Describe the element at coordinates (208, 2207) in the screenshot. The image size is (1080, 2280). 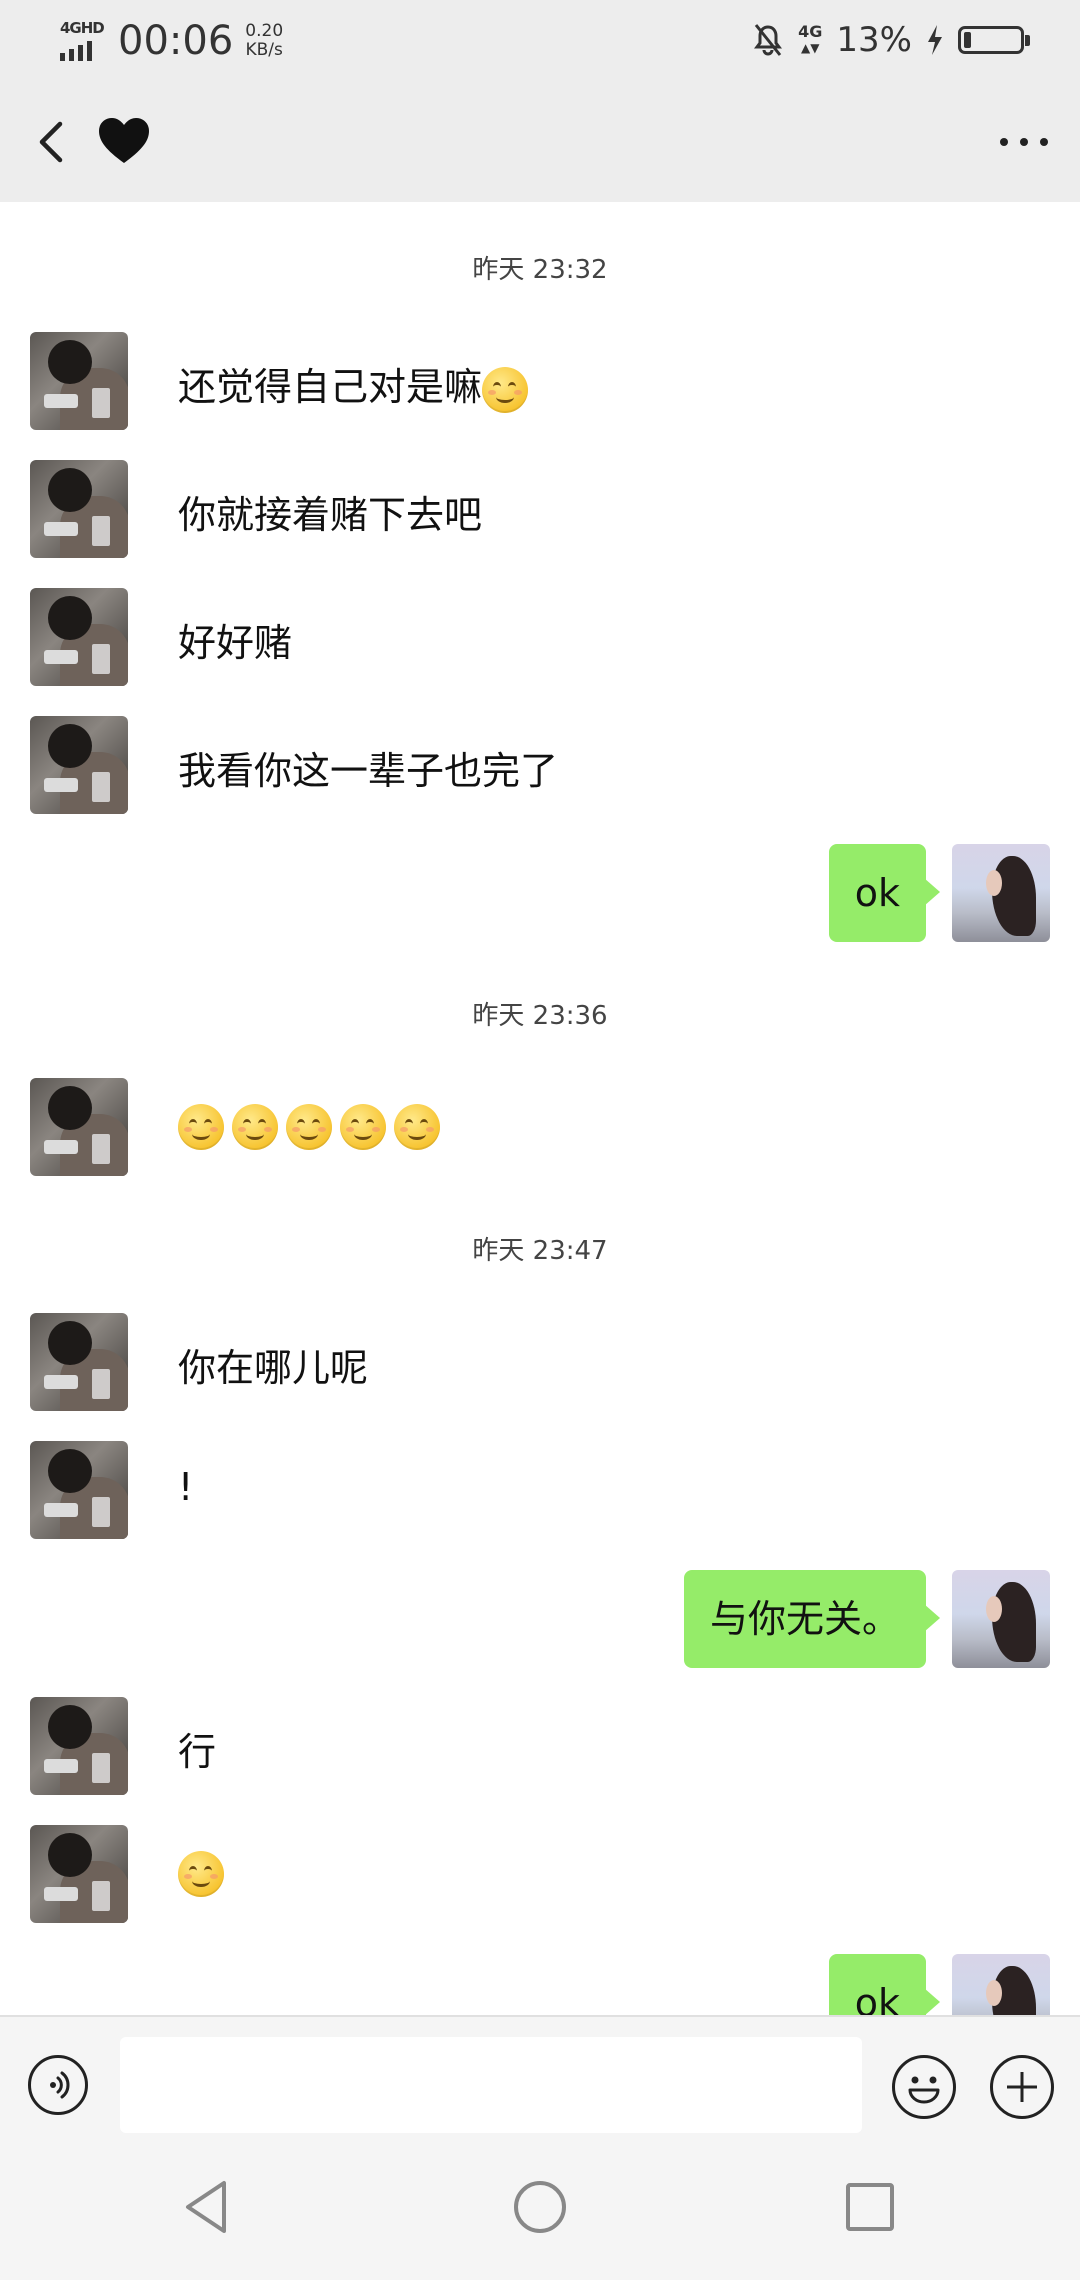
I see `nav-back-triangle-icon` at that location.